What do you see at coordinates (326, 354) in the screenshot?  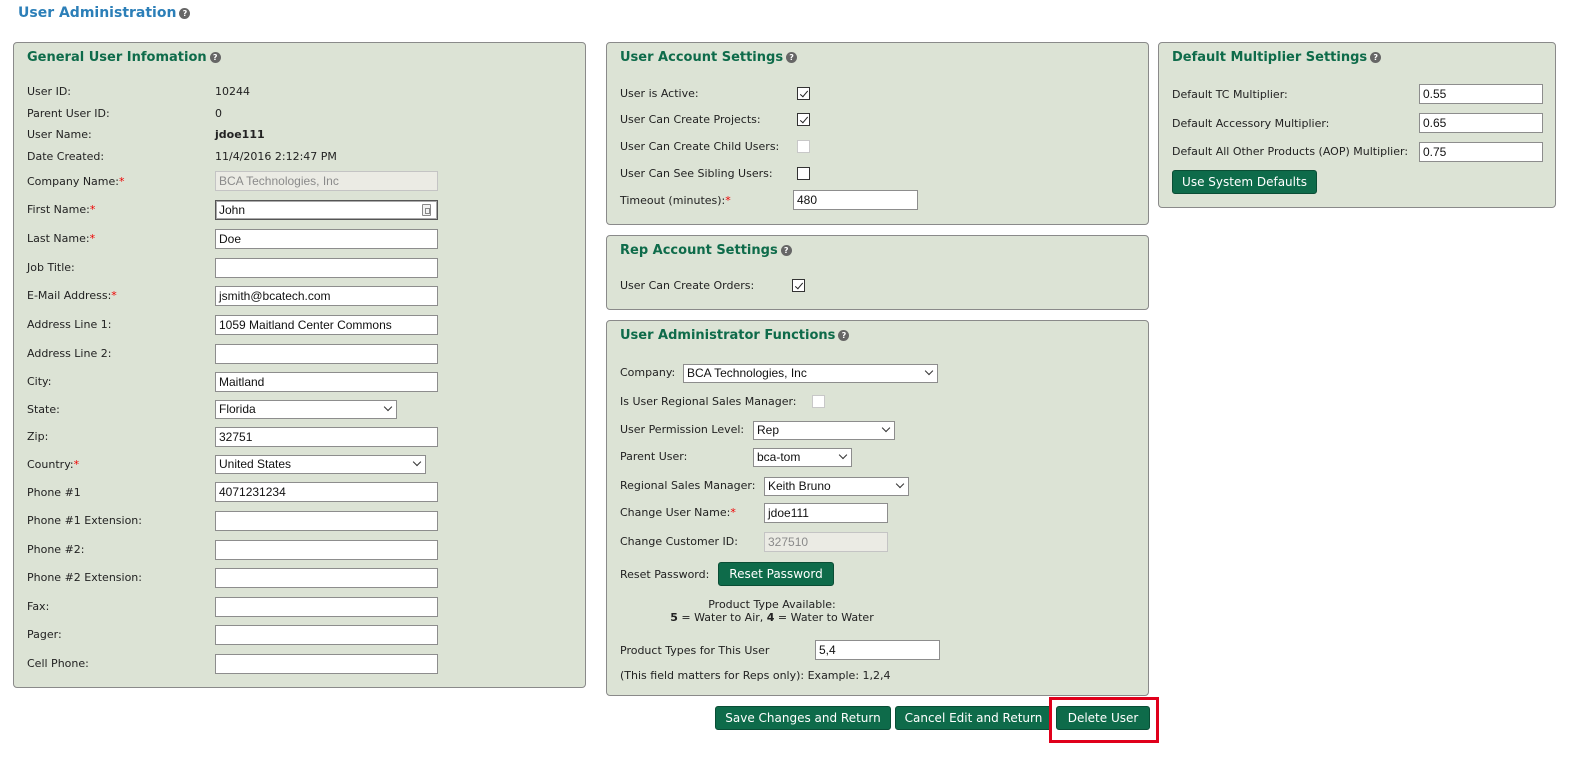 I see `address2-field` at bounding box center [326, 354].